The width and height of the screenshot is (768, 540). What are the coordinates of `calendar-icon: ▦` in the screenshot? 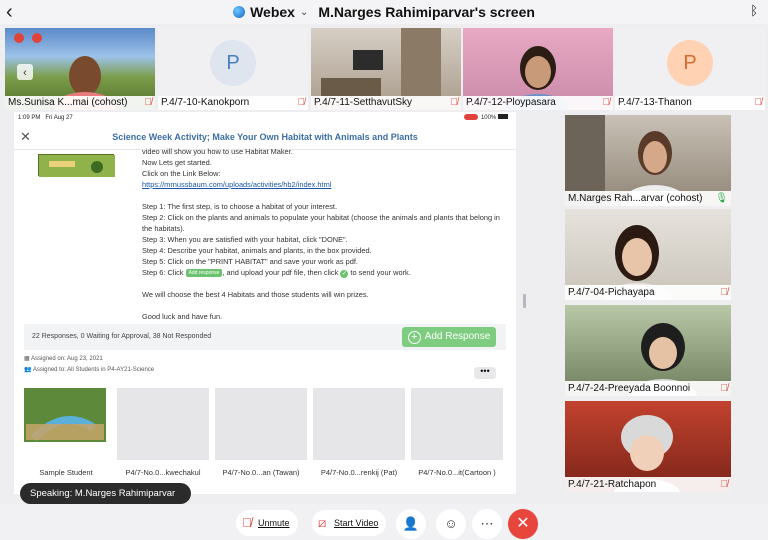 It's located at (27, 359).